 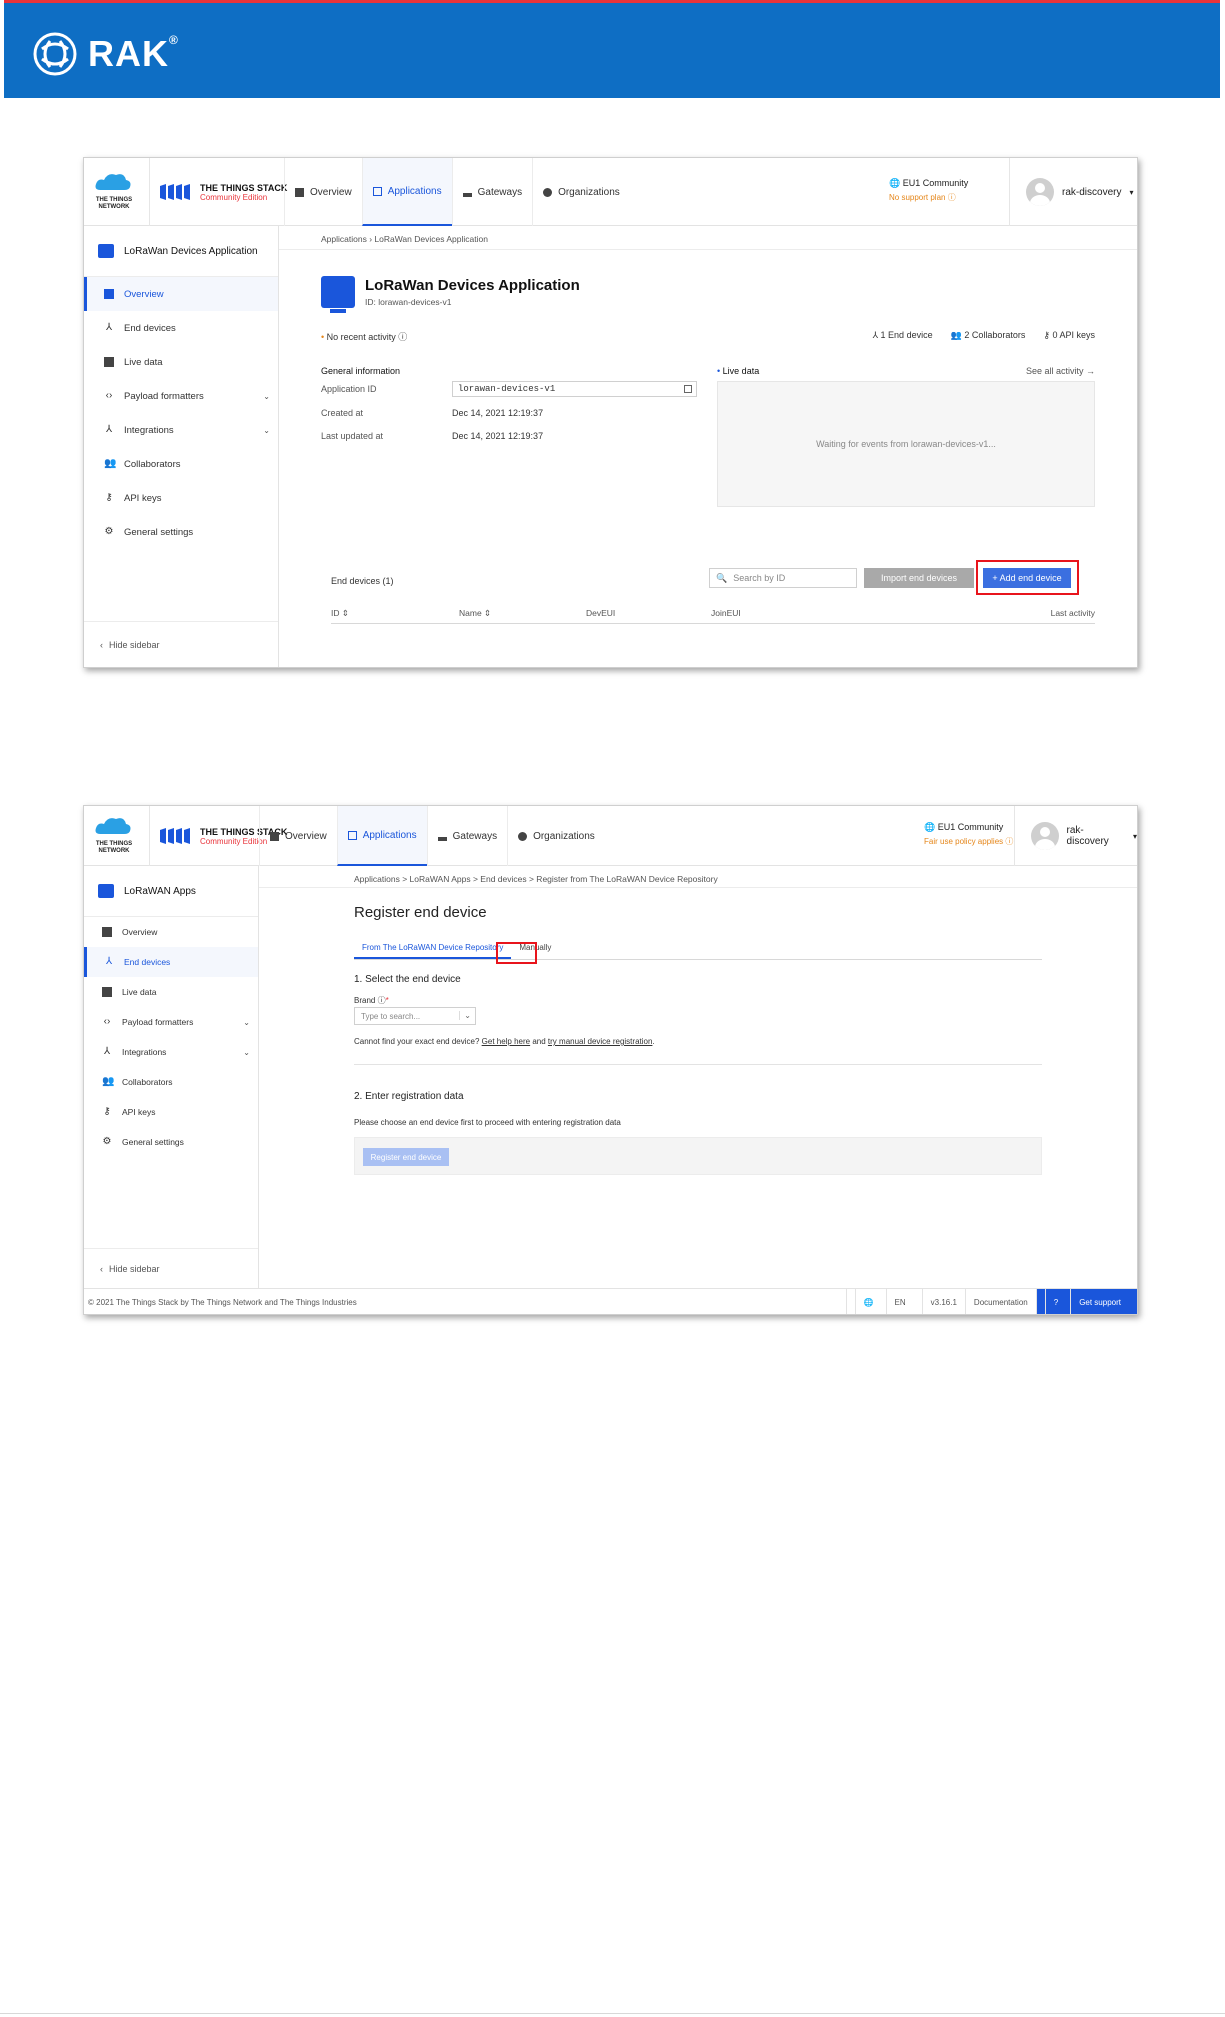 I want to click on manual-registration-link: try manual device registration, so click(x=600, y=1041).